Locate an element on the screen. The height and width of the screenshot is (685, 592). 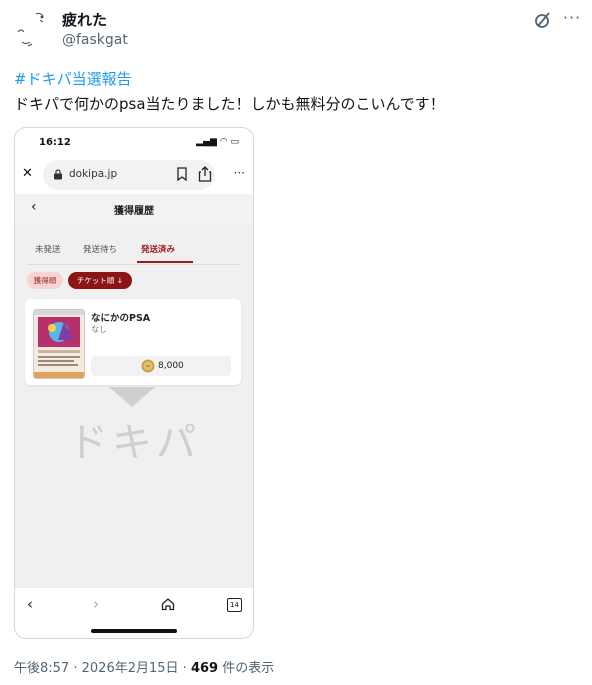
url-pill: dokipa.jp is located at coordinates (129, 175).